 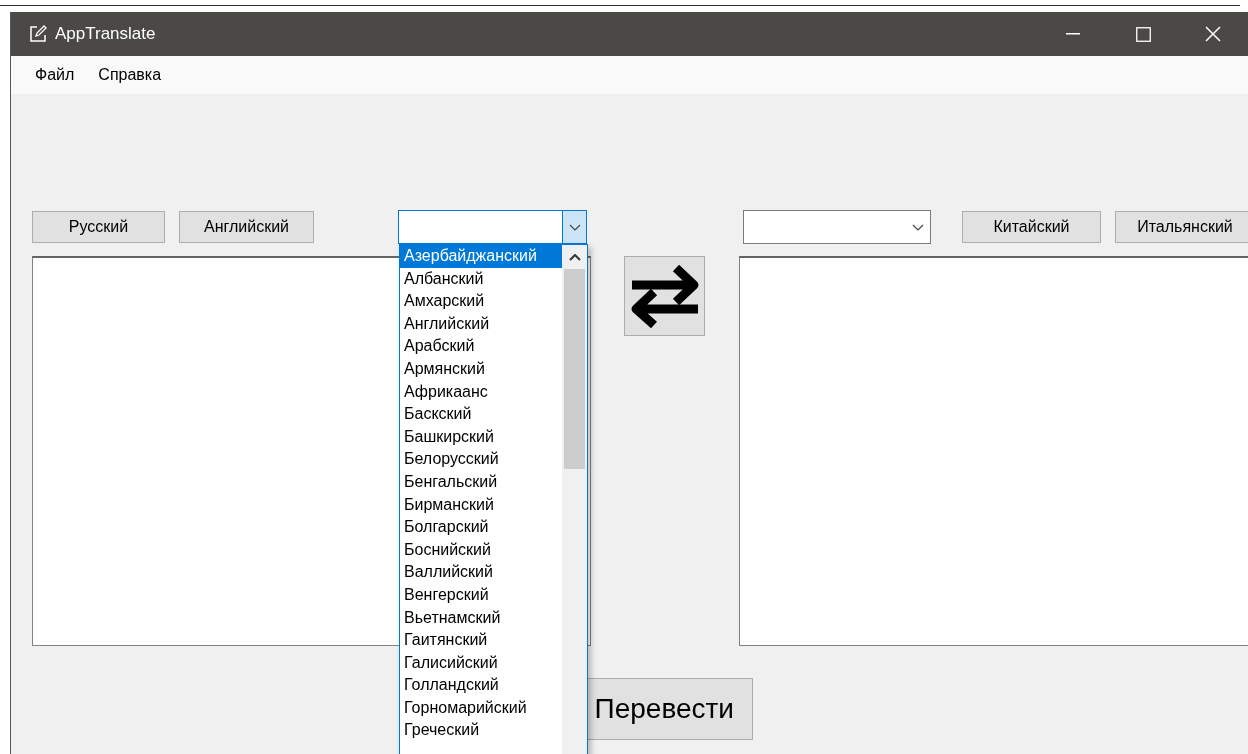 I want to click on dropdown-item: Английский, so click(x=481, y=324).